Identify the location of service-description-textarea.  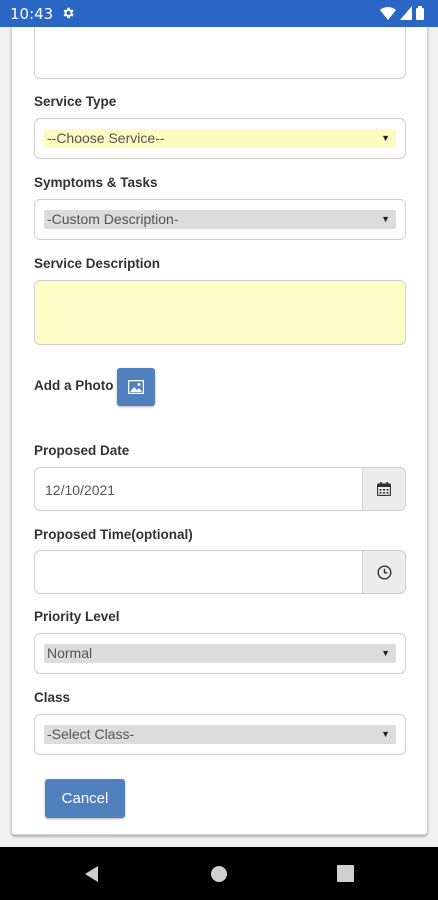
(220, 312).